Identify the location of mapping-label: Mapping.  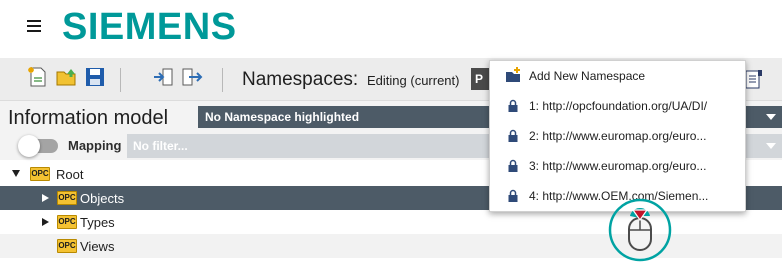
(95, 145).